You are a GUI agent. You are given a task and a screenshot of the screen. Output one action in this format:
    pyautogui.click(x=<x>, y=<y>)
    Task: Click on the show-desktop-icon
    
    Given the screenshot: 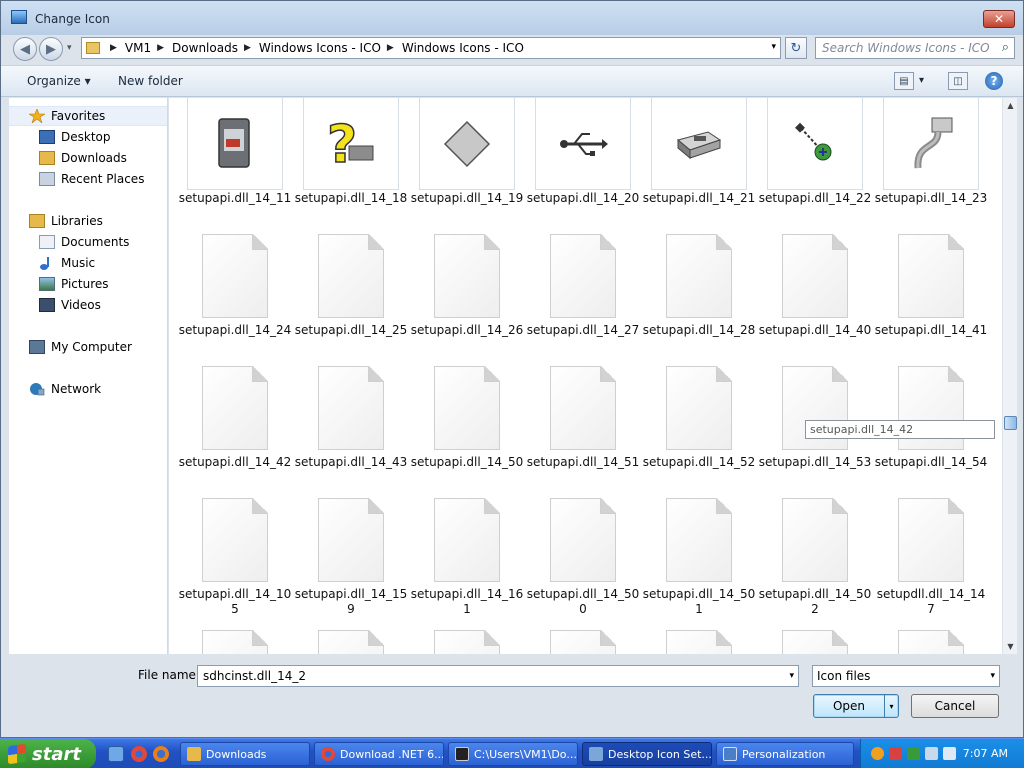 What is the action you would take?
    pyautogui.click(x=116, y=754)
    